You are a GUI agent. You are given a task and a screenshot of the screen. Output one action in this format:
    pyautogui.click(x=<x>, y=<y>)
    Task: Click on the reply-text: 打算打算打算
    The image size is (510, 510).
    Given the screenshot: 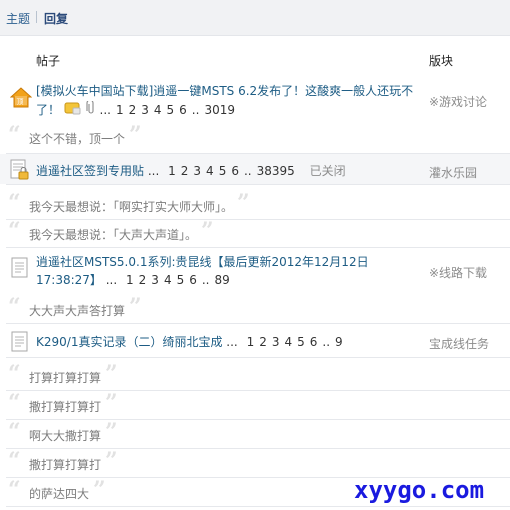 What is the action you would take?
    pyautogui.click(x=65, y=377)
    